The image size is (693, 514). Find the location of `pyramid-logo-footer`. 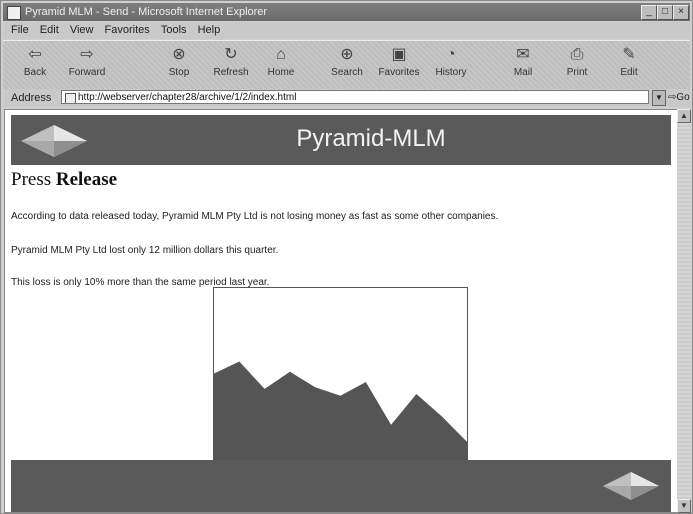

pyramid-logo-footer is located at coordinates (631, 486).